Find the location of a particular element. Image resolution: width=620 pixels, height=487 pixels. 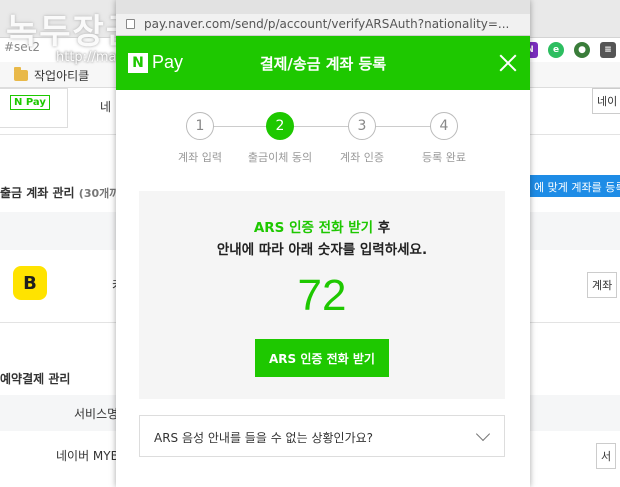

service-column-header: 서비스명 is located at coordinates (96, 414).